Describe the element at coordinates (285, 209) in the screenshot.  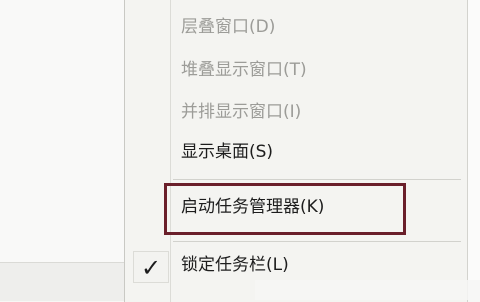
I see `highlight-annotation-box` at that location.